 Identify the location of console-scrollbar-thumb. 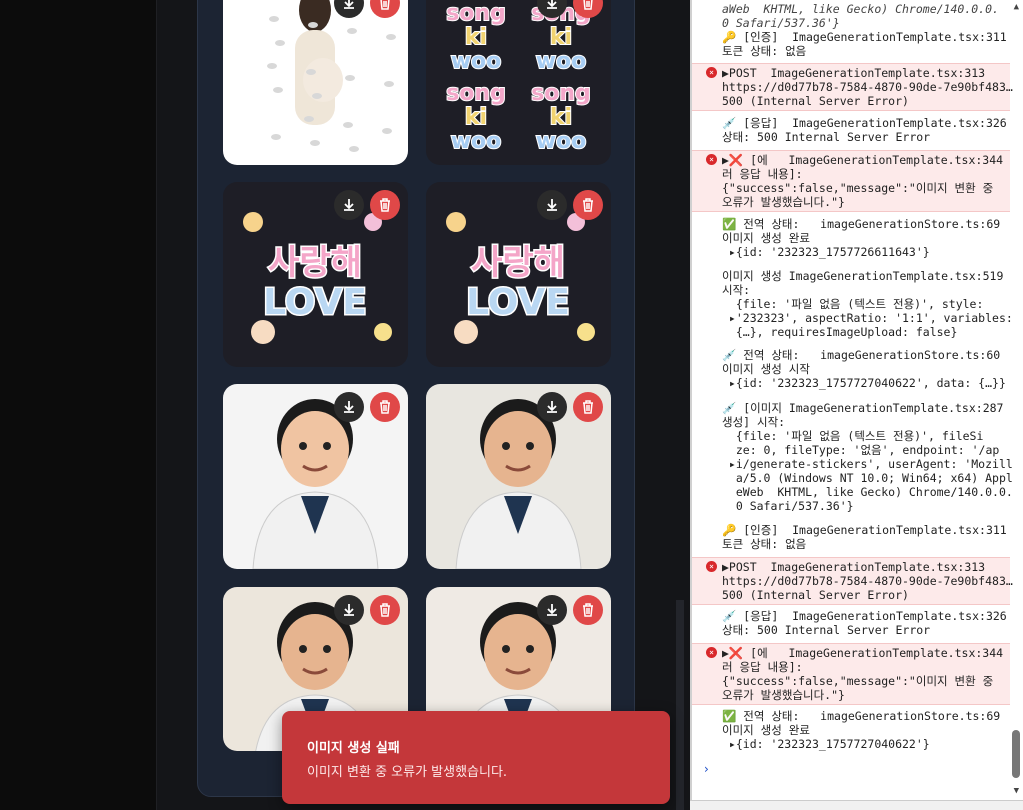
(1016, 754).